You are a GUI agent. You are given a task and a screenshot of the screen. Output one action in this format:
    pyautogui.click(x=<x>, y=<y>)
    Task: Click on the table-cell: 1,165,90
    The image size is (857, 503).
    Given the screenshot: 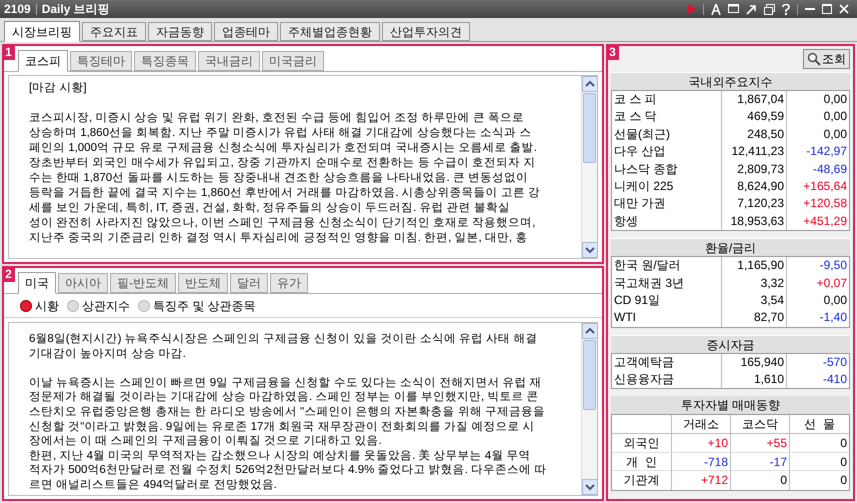 What is the action you would take?
    pyautogui.click(x=754, y=266)
    